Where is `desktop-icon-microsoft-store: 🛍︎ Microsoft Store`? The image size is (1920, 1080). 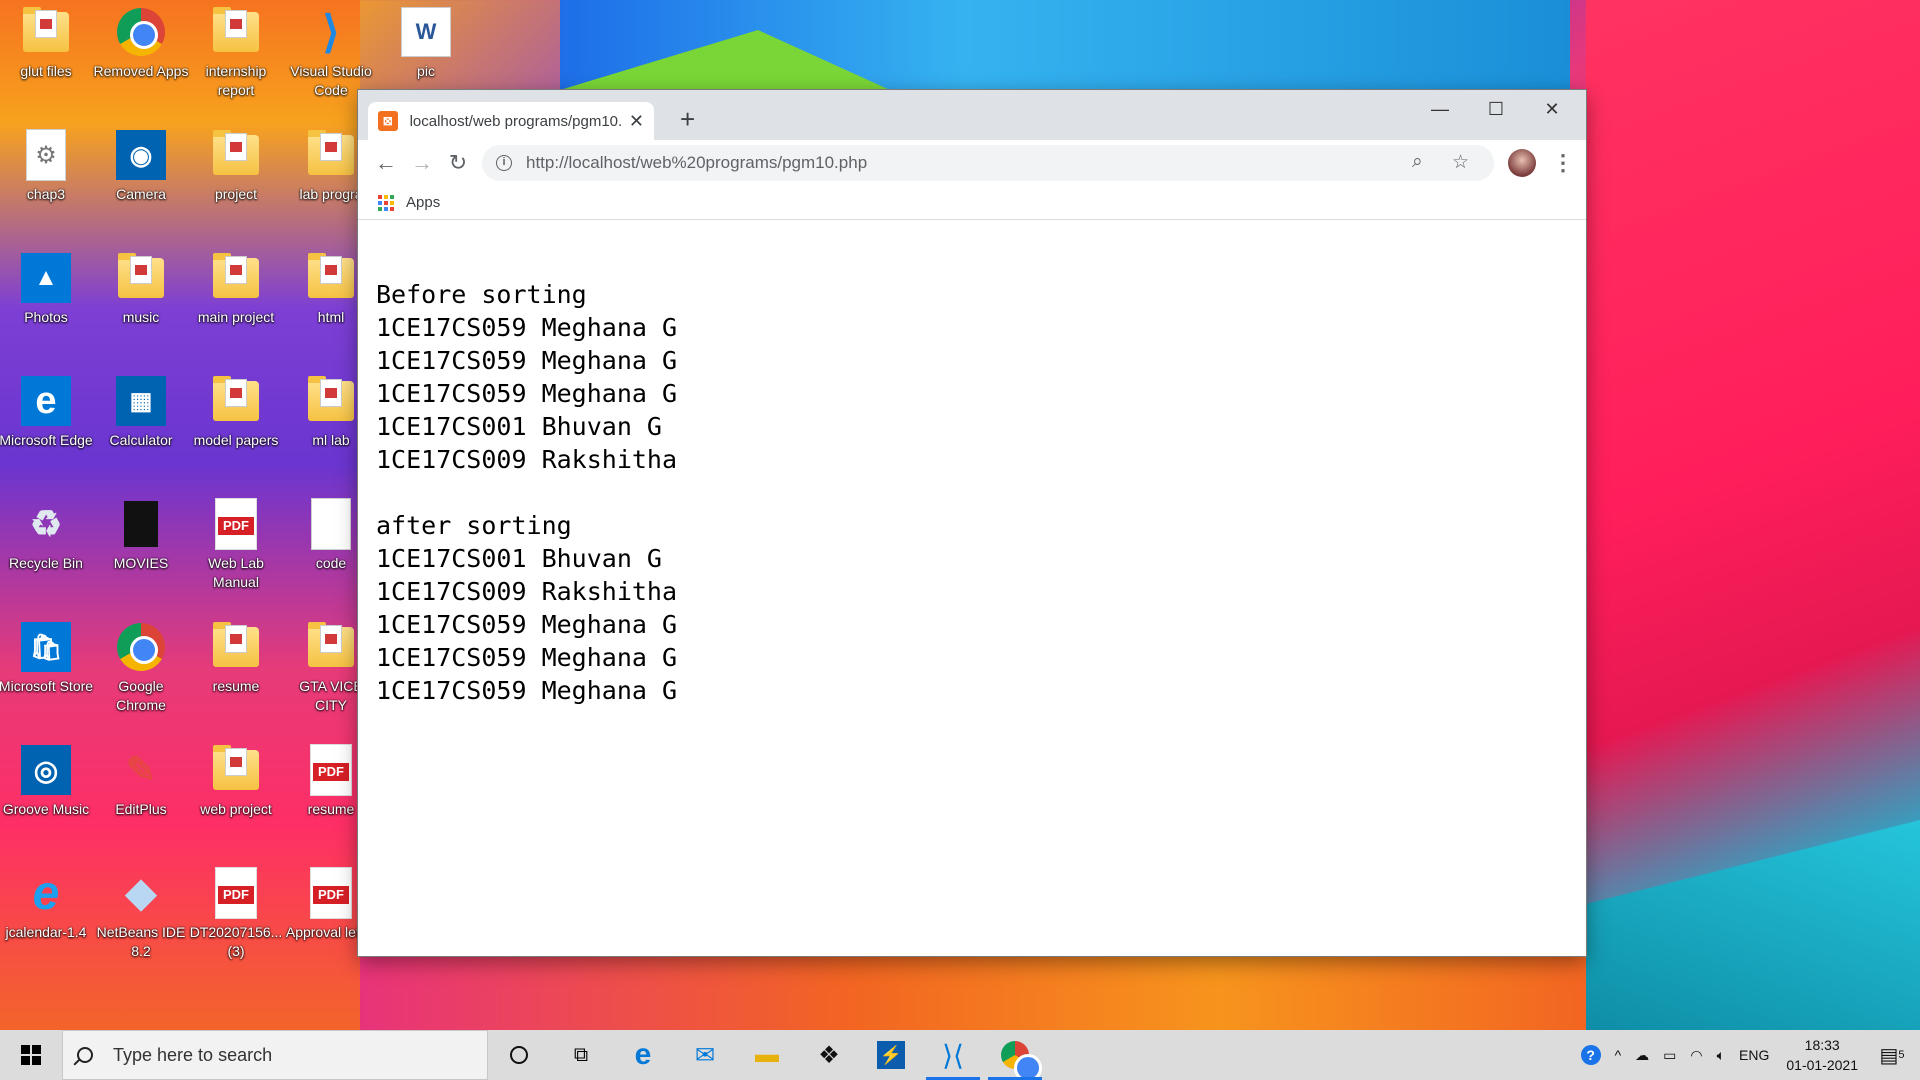 desktop-icon-microsoft-store: 🛍︎ Microsoft Store is located at coordinates (46, 676).